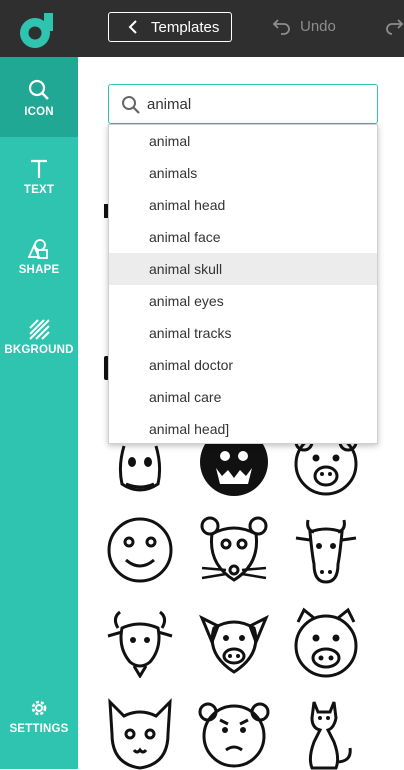  What do you see at coordinates (37, 31) in the screenshot?
I see `app-logo-icon` at bounding box center [37, 31].